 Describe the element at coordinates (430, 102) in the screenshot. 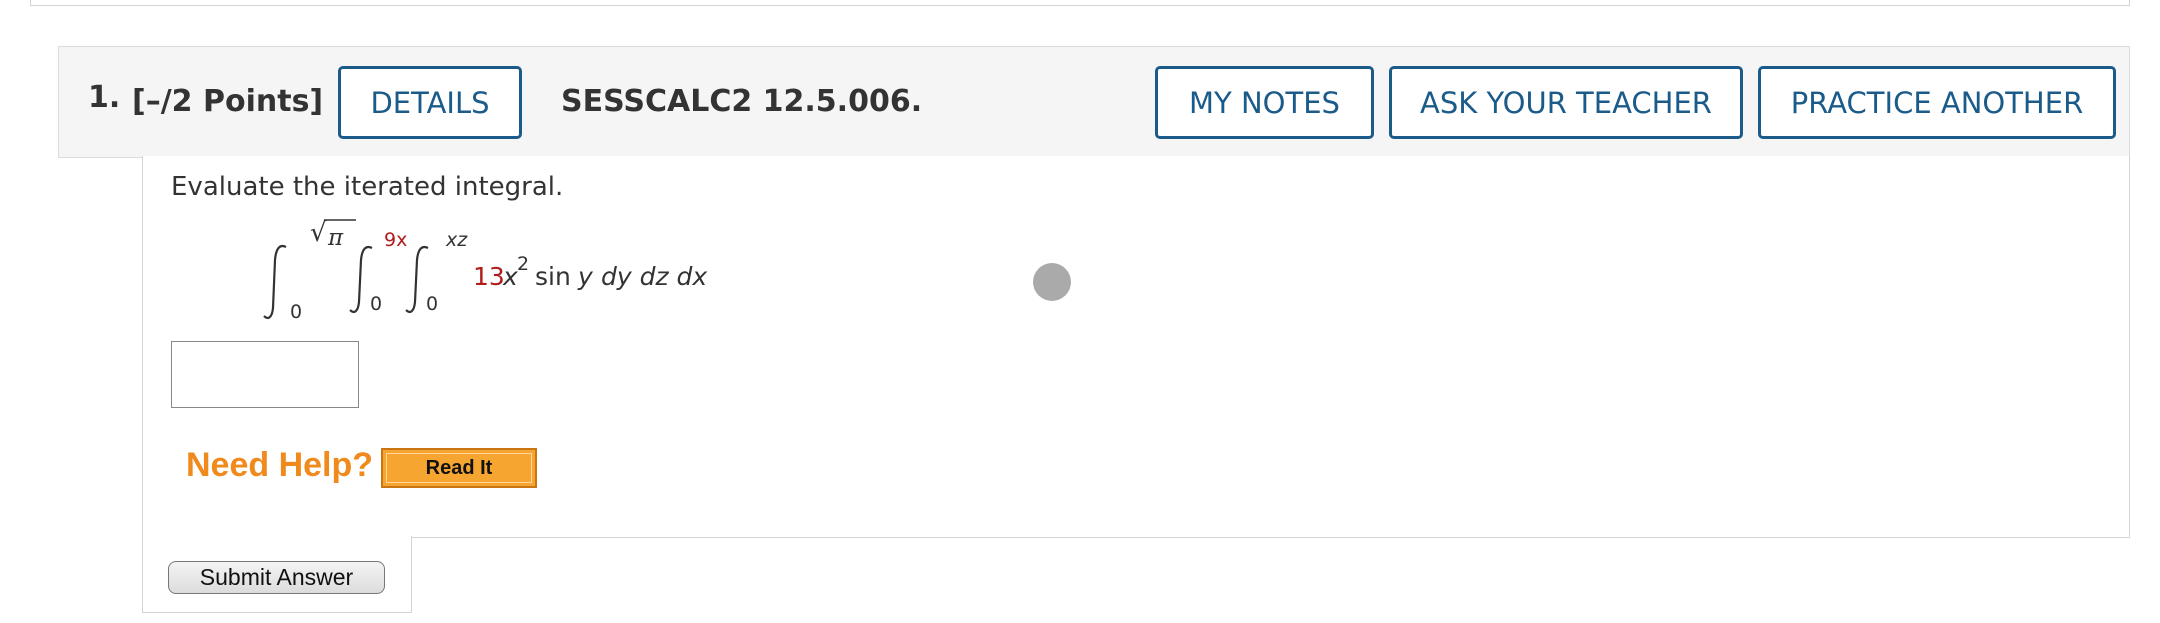

I see `details-button: DETAILS` at that location.